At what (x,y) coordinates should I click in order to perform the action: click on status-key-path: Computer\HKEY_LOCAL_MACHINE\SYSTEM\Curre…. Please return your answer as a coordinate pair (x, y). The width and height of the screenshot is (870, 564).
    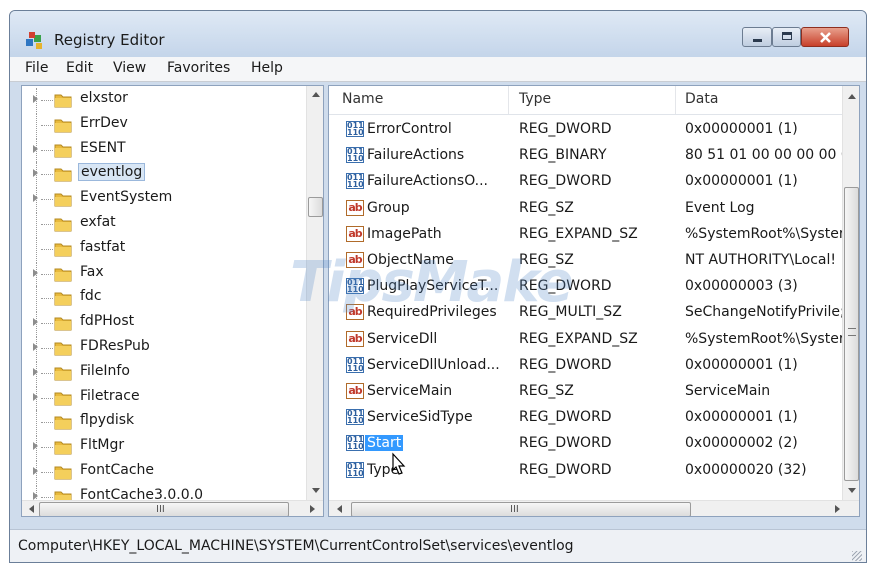
    Looking at the image, I should click on (296, 546).